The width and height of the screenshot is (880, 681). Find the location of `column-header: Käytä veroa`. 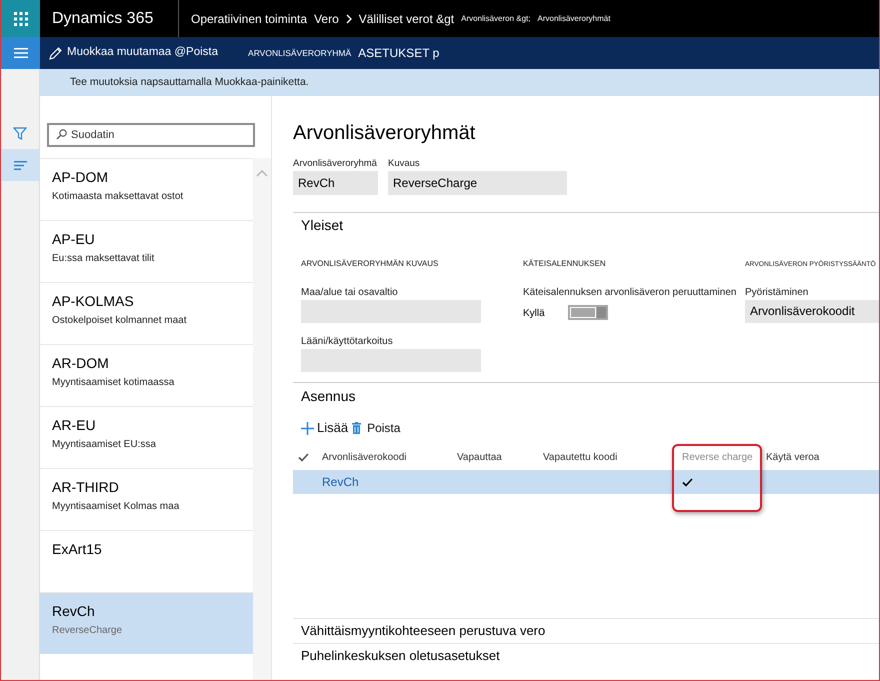

column-header: Käytä veroa is located at coordinates (793, 457).